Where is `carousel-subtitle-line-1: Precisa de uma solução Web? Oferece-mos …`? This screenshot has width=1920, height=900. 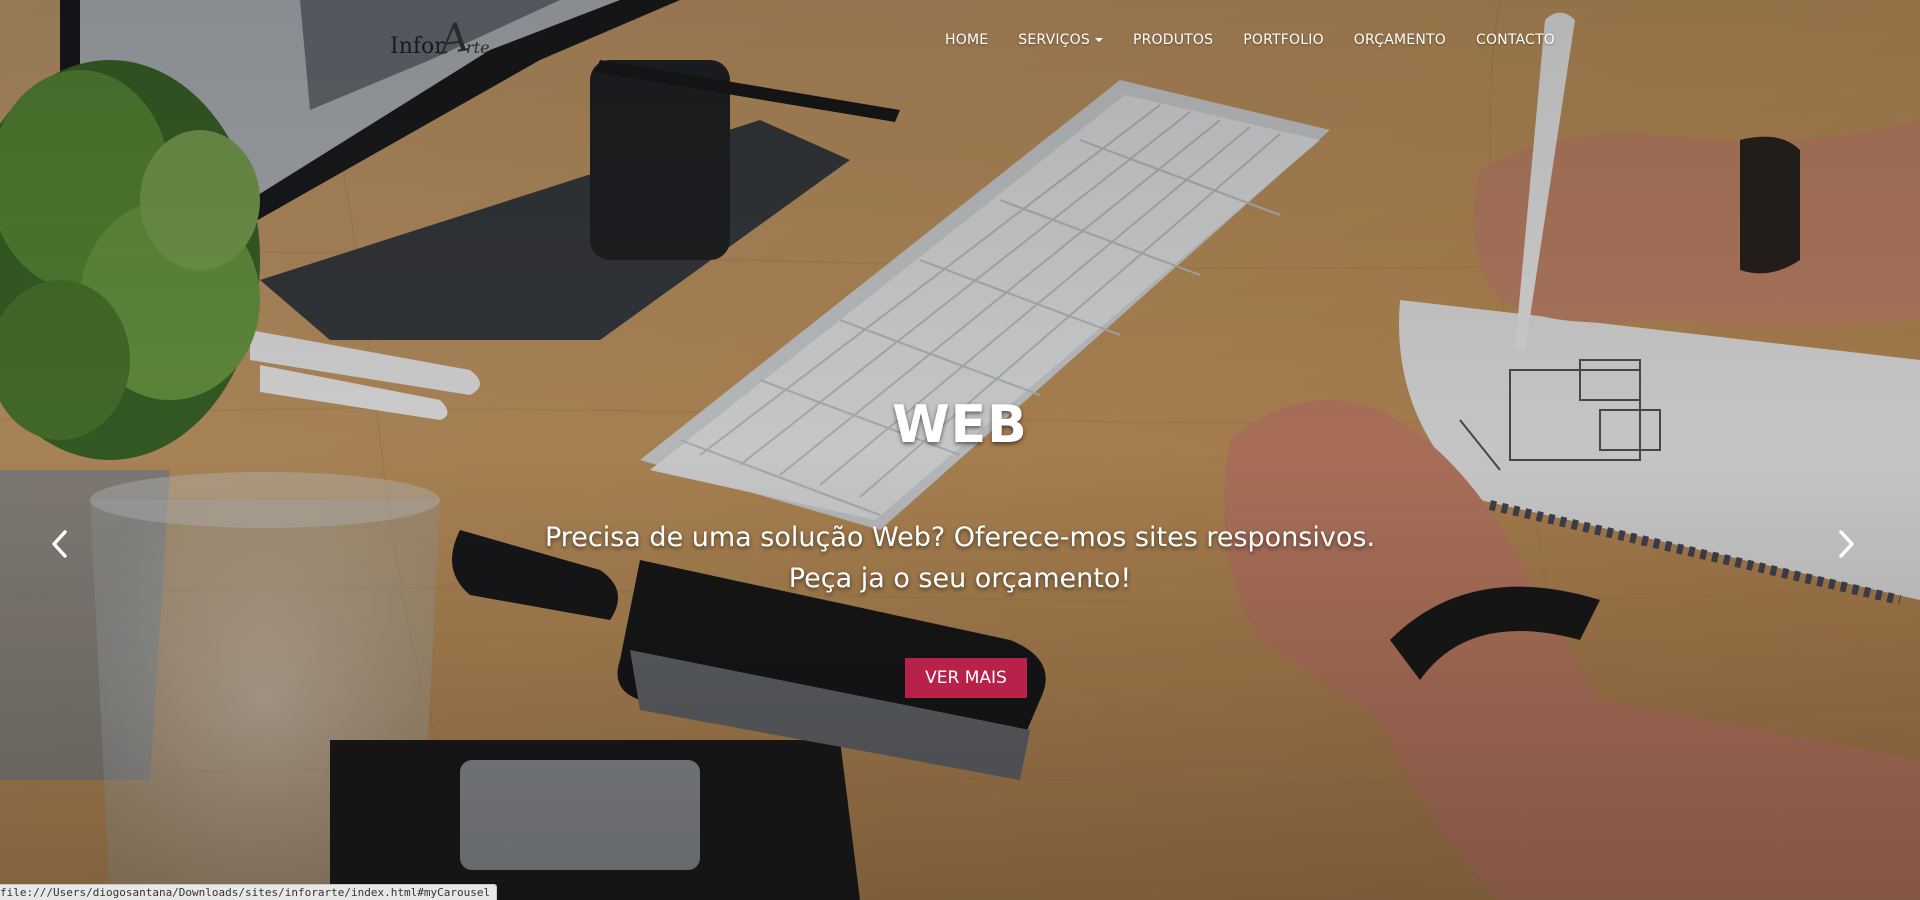
carousel-subtitle-line-1: Precisa de uma solução Web? Oferece-mos … is located at coordinates (960, 537).